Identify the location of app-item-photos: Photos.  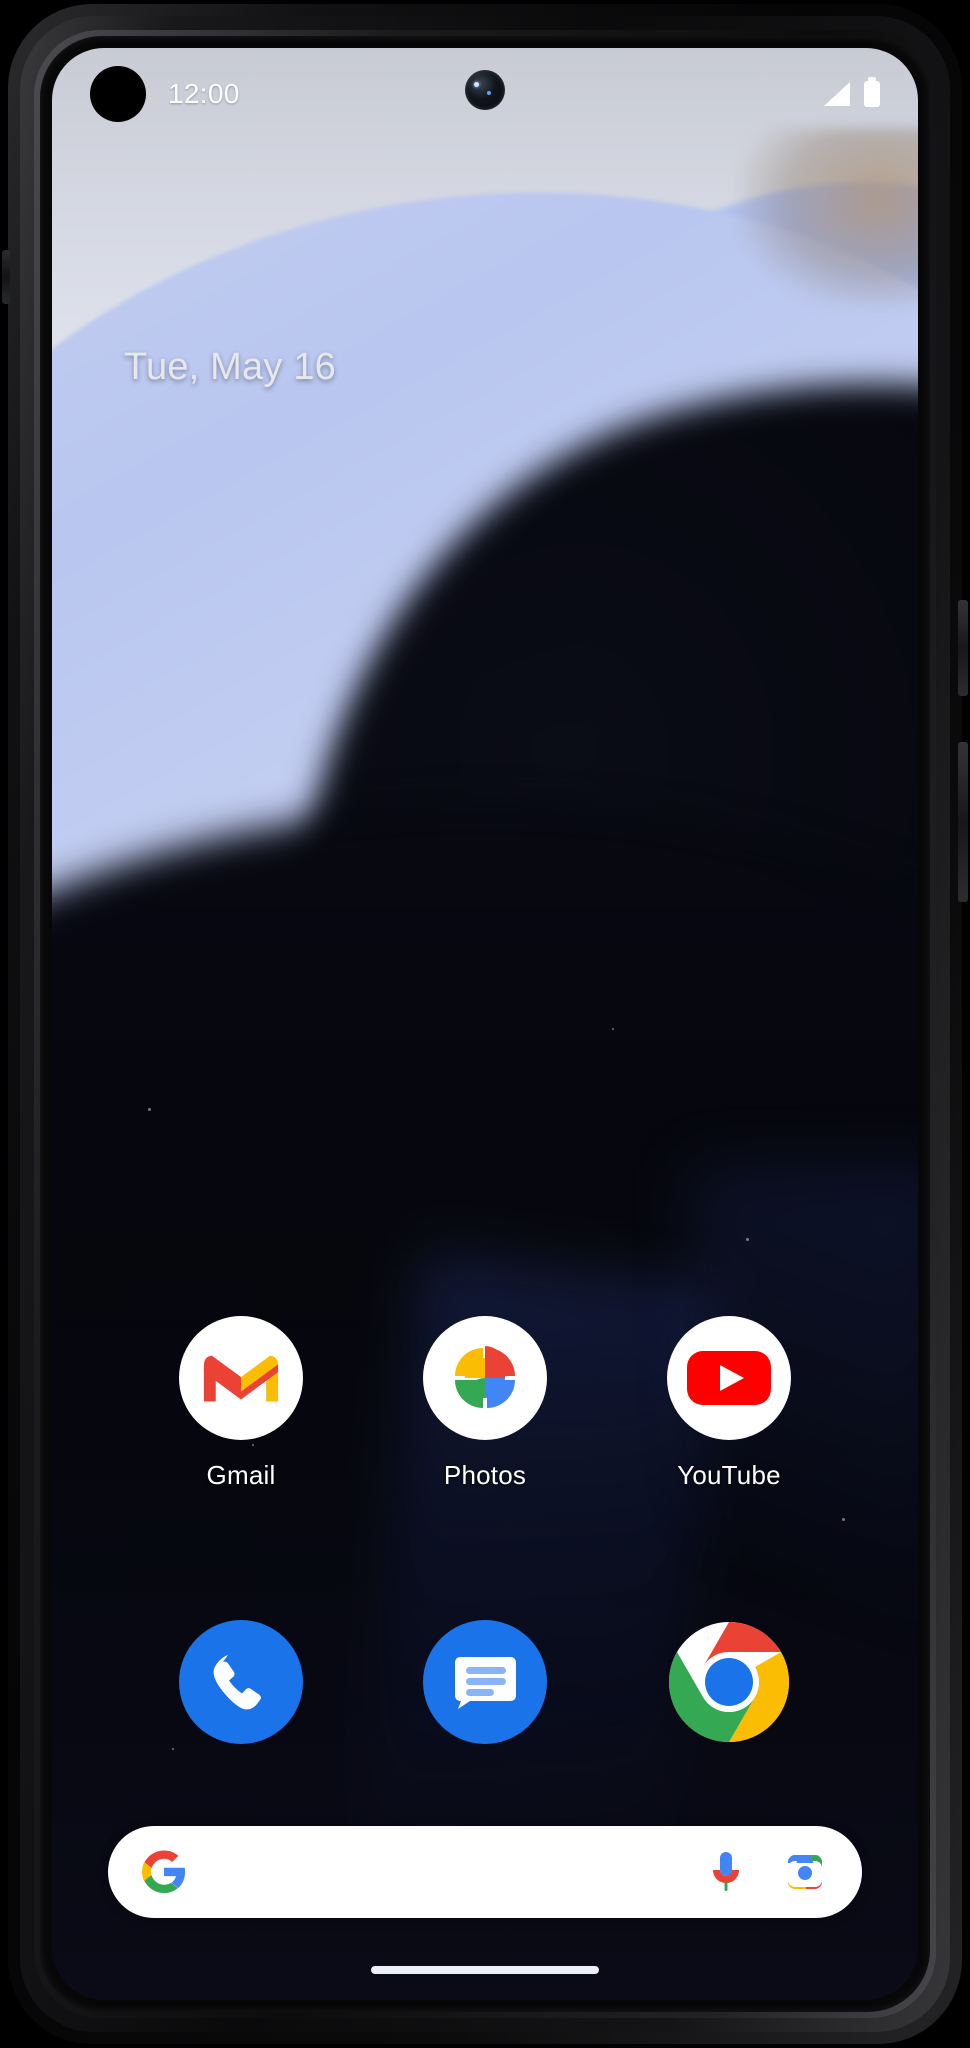
(485, 1403).